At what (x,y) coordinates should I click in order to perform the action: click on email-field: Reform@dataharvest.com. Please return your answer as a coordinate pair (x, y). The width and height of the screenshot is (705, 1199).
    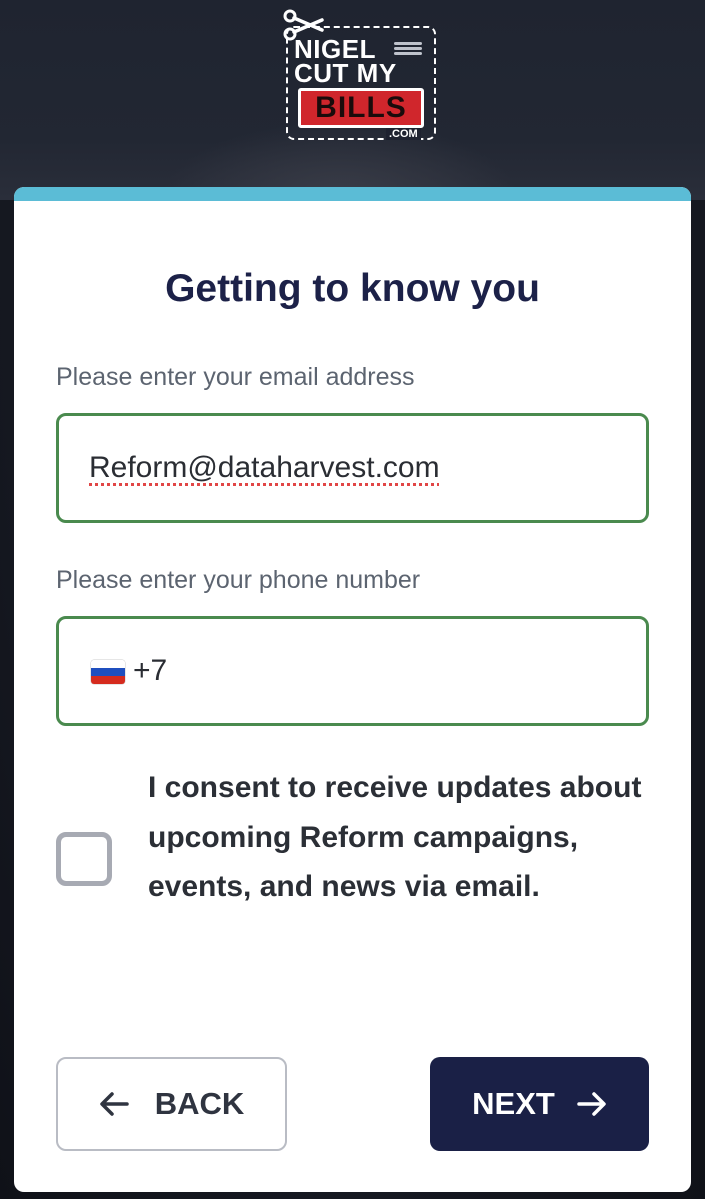
    Looking at the image, I should click on (352, 468).